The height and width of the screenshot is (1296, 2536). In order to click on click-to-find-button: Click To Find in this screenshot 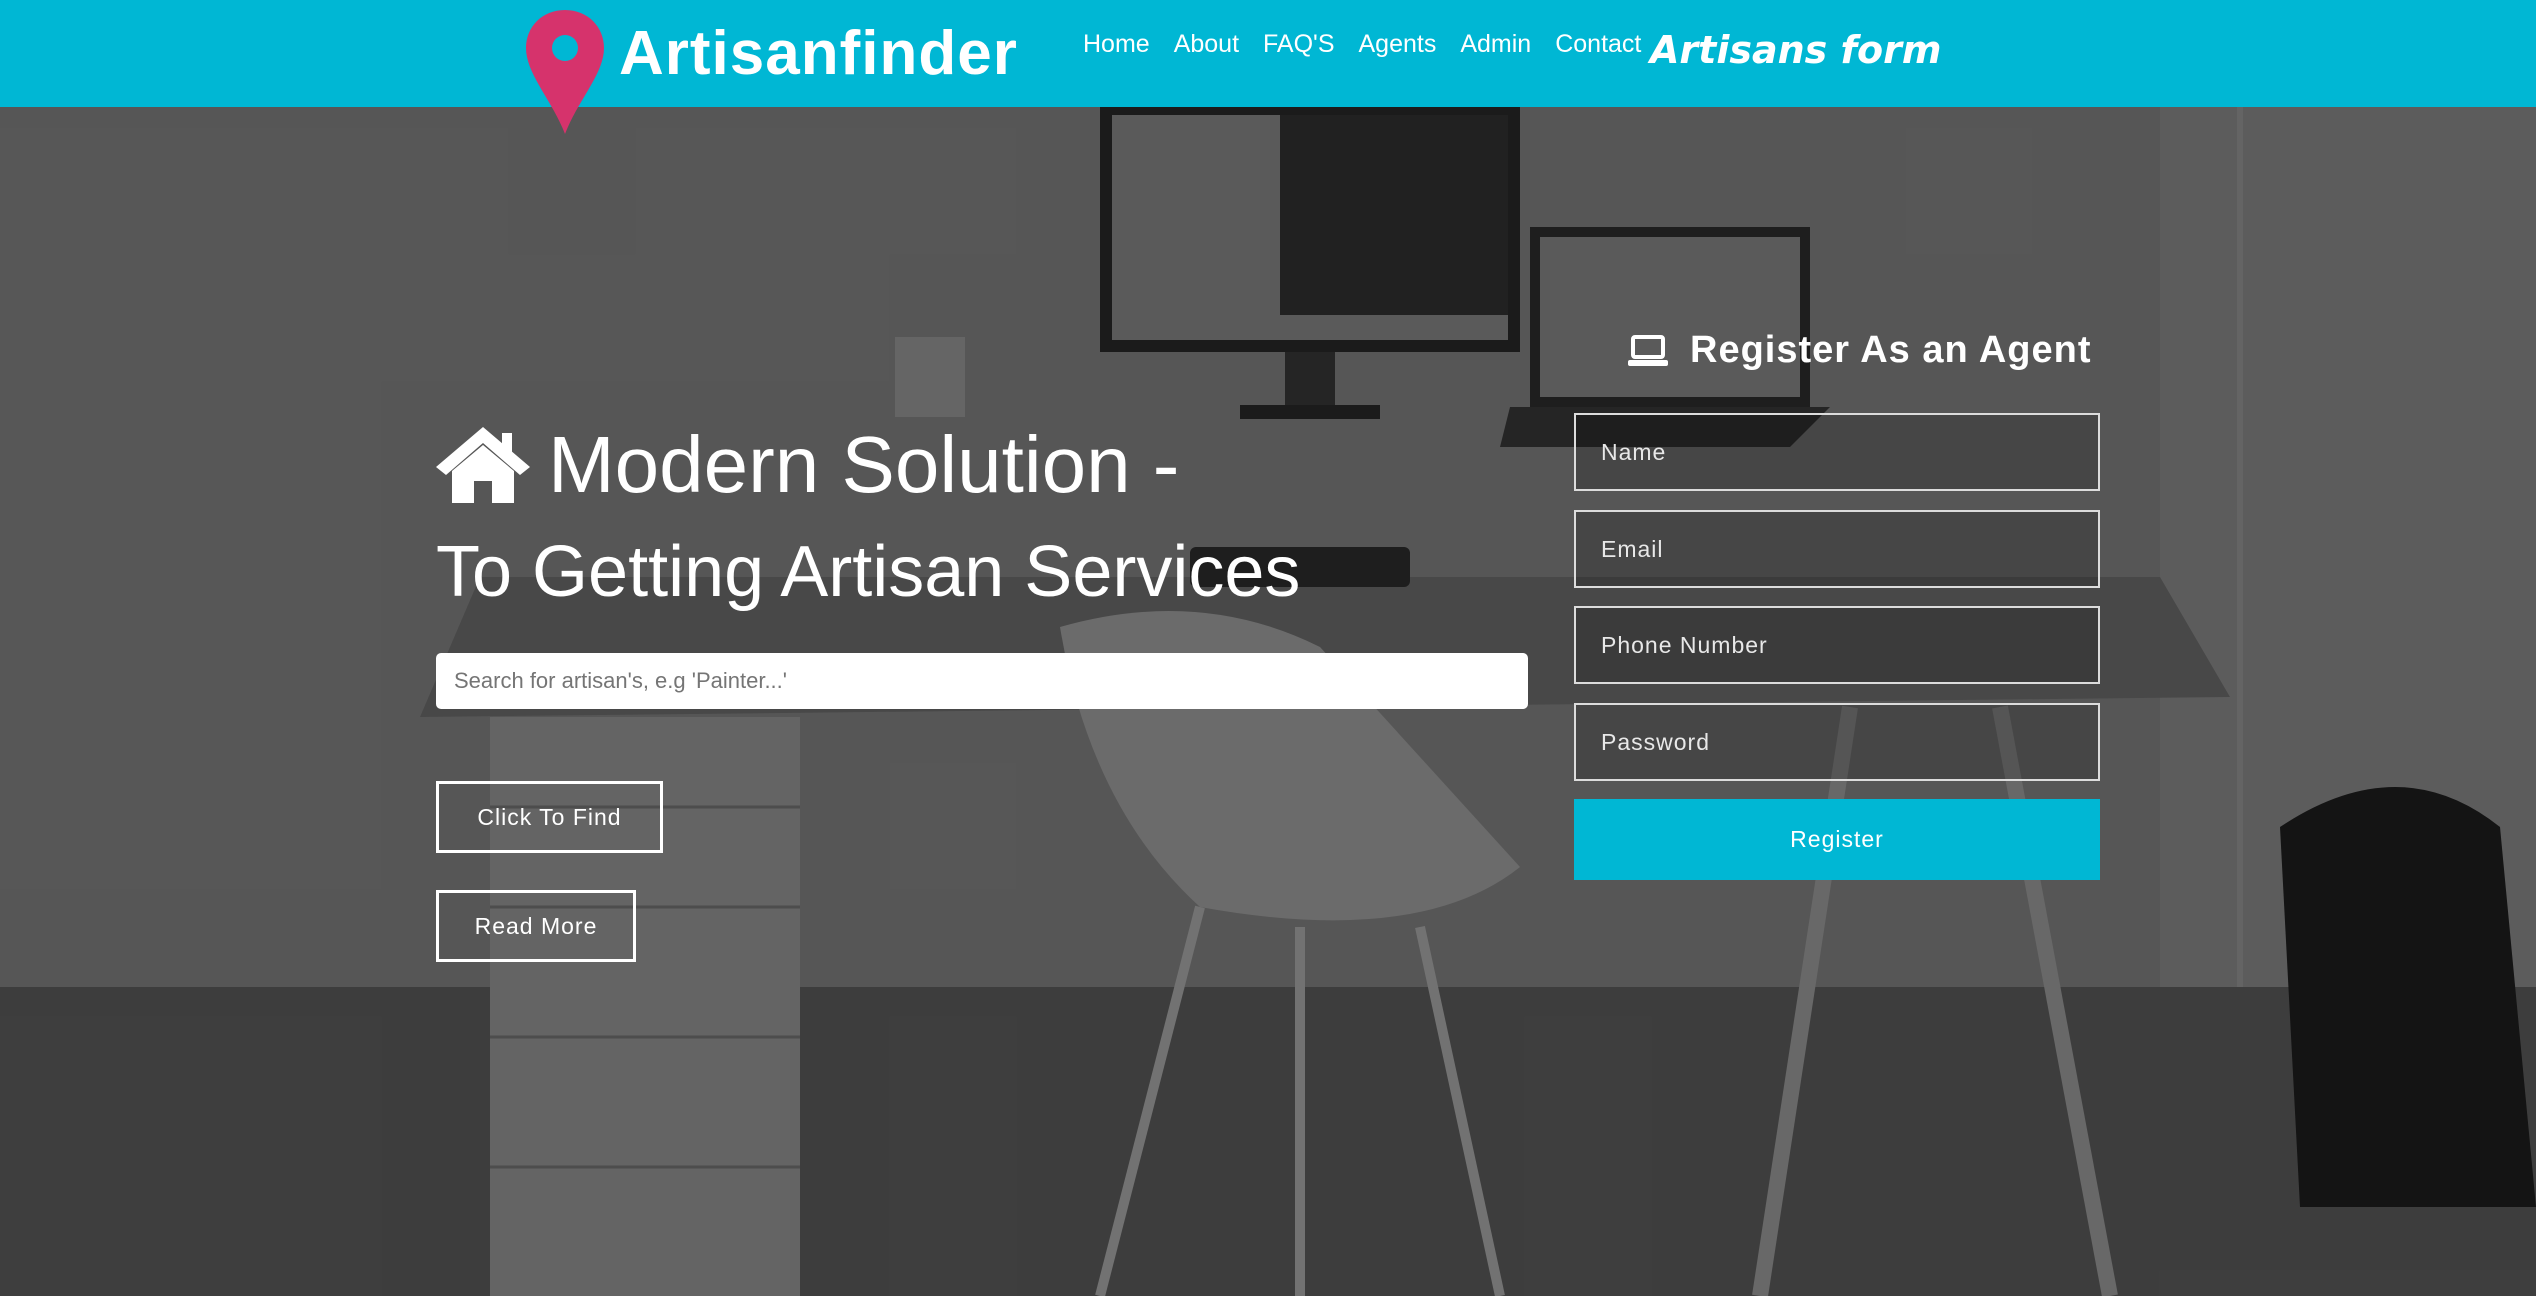, I will do `click(549, 817)`.